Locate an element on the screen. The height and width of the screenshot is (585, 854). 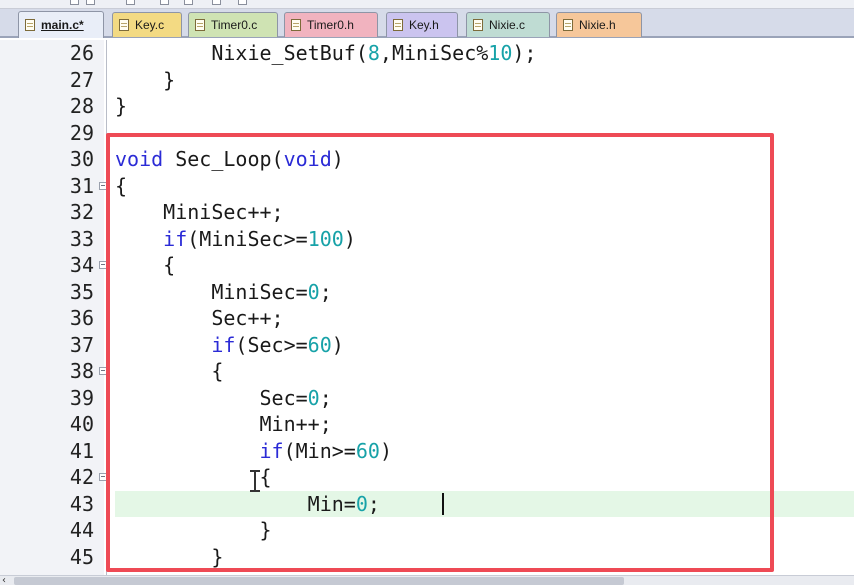
code-token: ,MiniSec% is located at coordinates (434, 53).